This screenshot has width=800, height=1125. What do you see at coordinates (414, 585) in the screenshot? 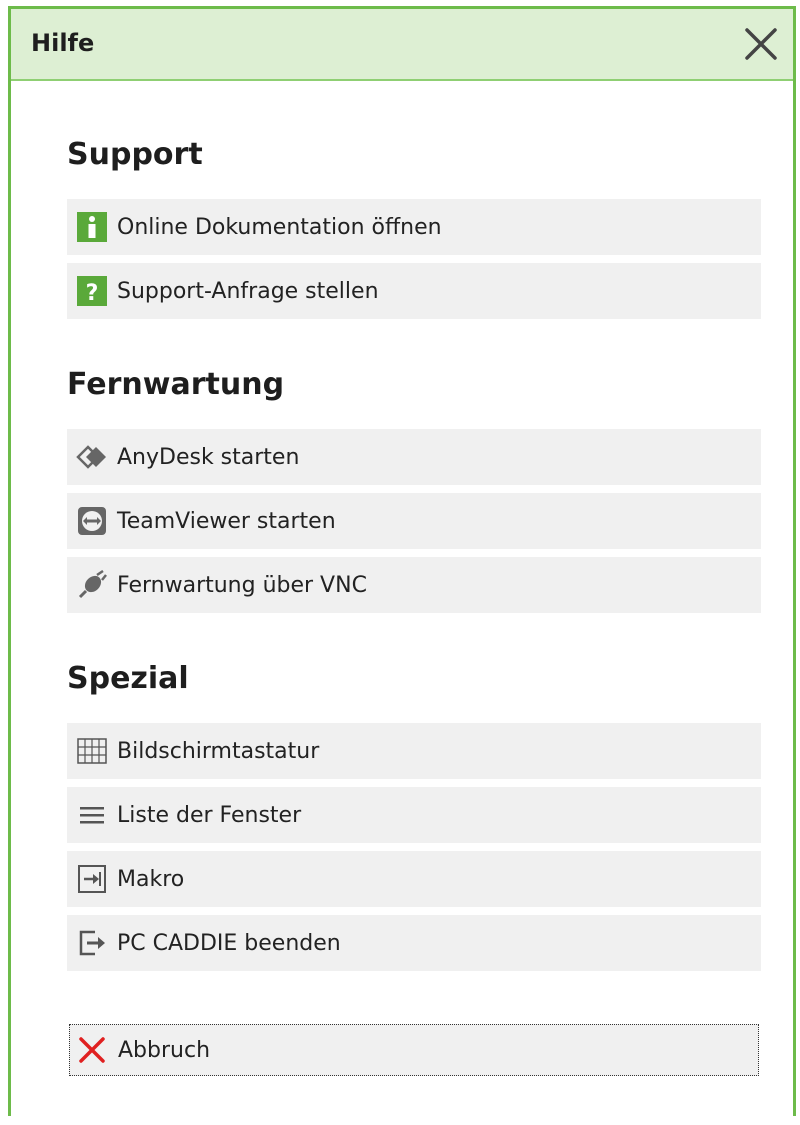
I see `remote-vnc-button: Fernwartung über VNC` at bounding box center [414, 585].